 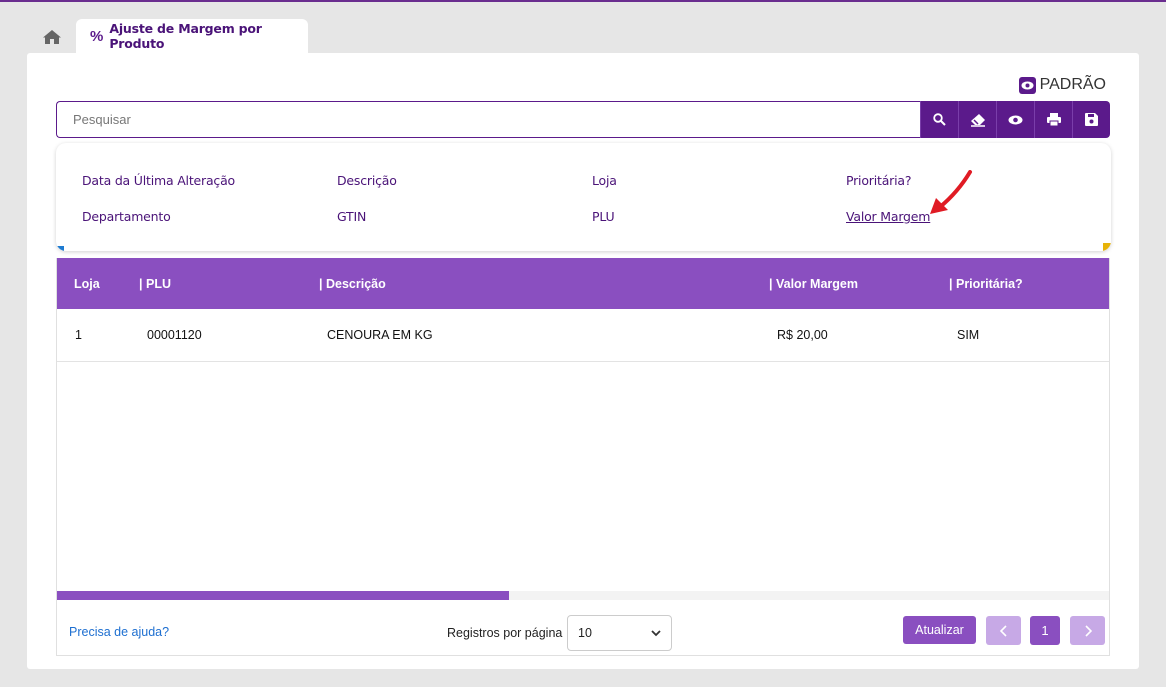 What do you see at coordinates (488, 119) in the screenshot?
I see `search-input` at bounding box center [488, 119].